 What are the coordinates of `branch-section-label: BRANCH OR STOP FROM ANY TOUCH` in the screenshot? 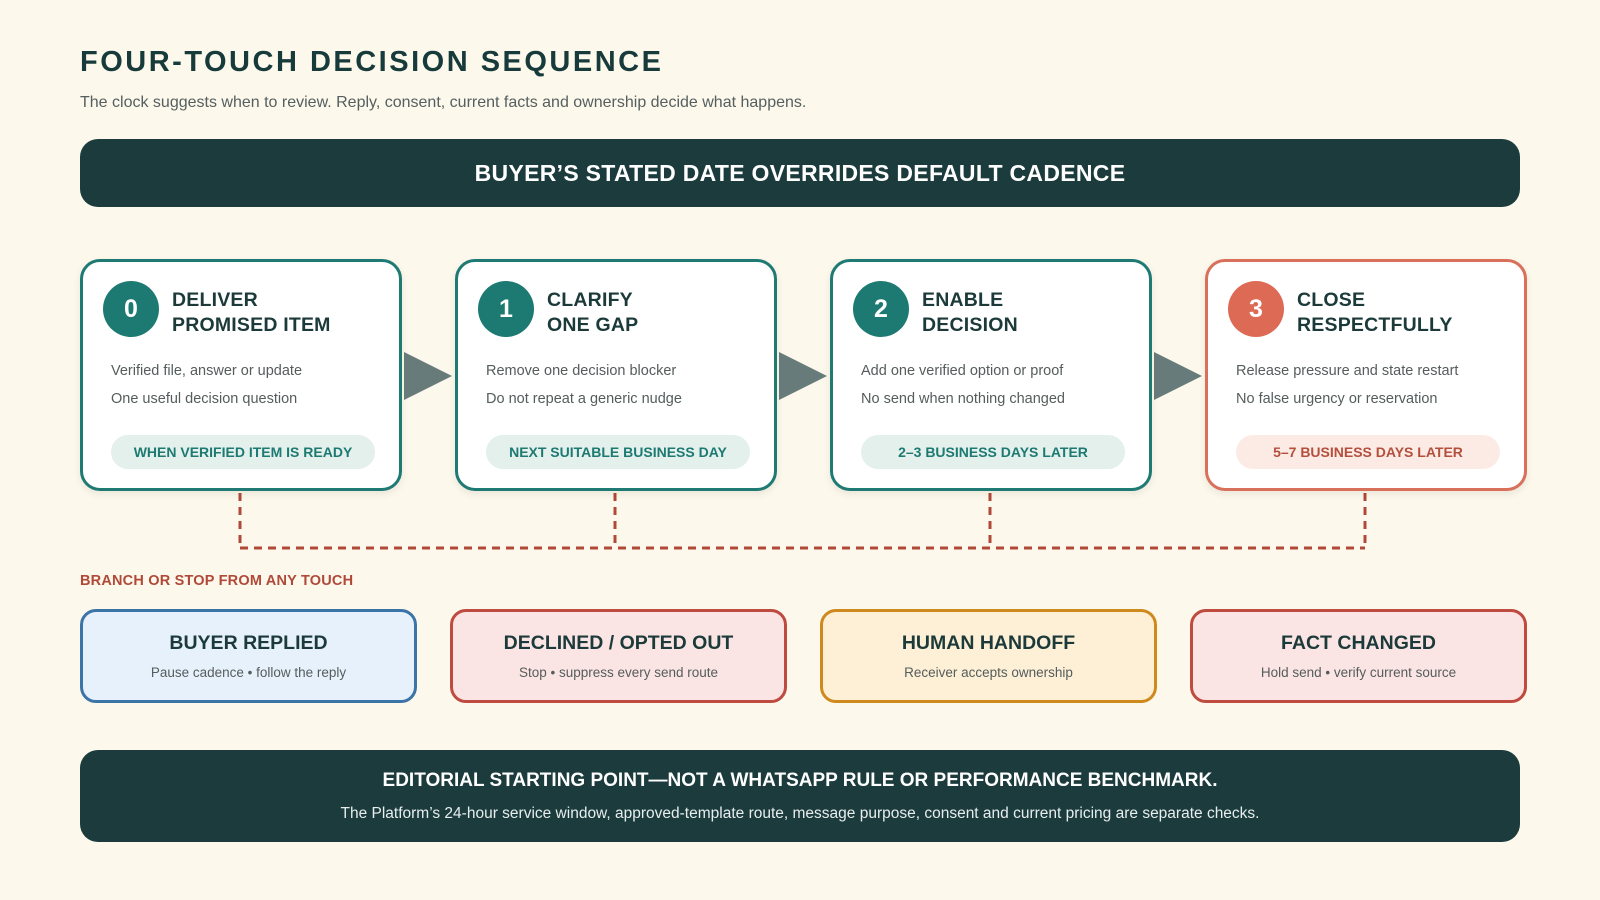 It's located at (217, 581).